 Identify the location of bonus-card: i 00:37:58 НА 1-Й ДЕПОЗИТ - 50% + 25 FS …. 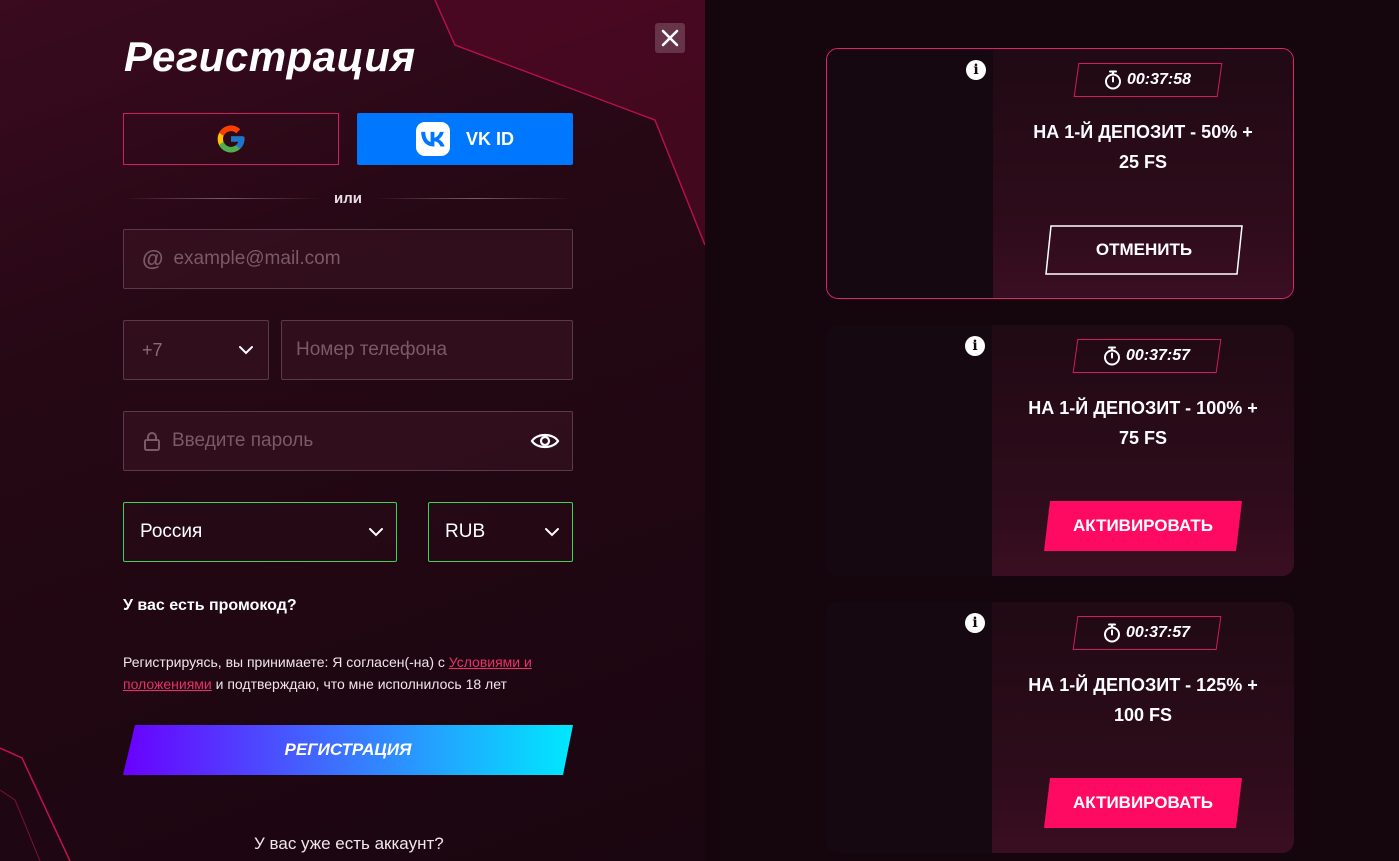
(1060, 173).